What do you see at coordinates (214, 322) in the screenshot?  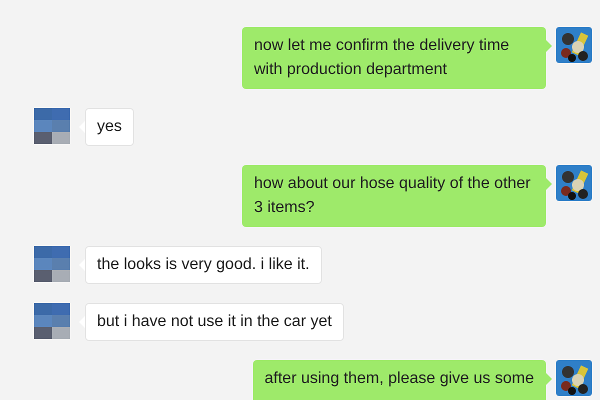 I see `message-bubble: but i have not use it in the car yet` at bounding box center [214, 322].